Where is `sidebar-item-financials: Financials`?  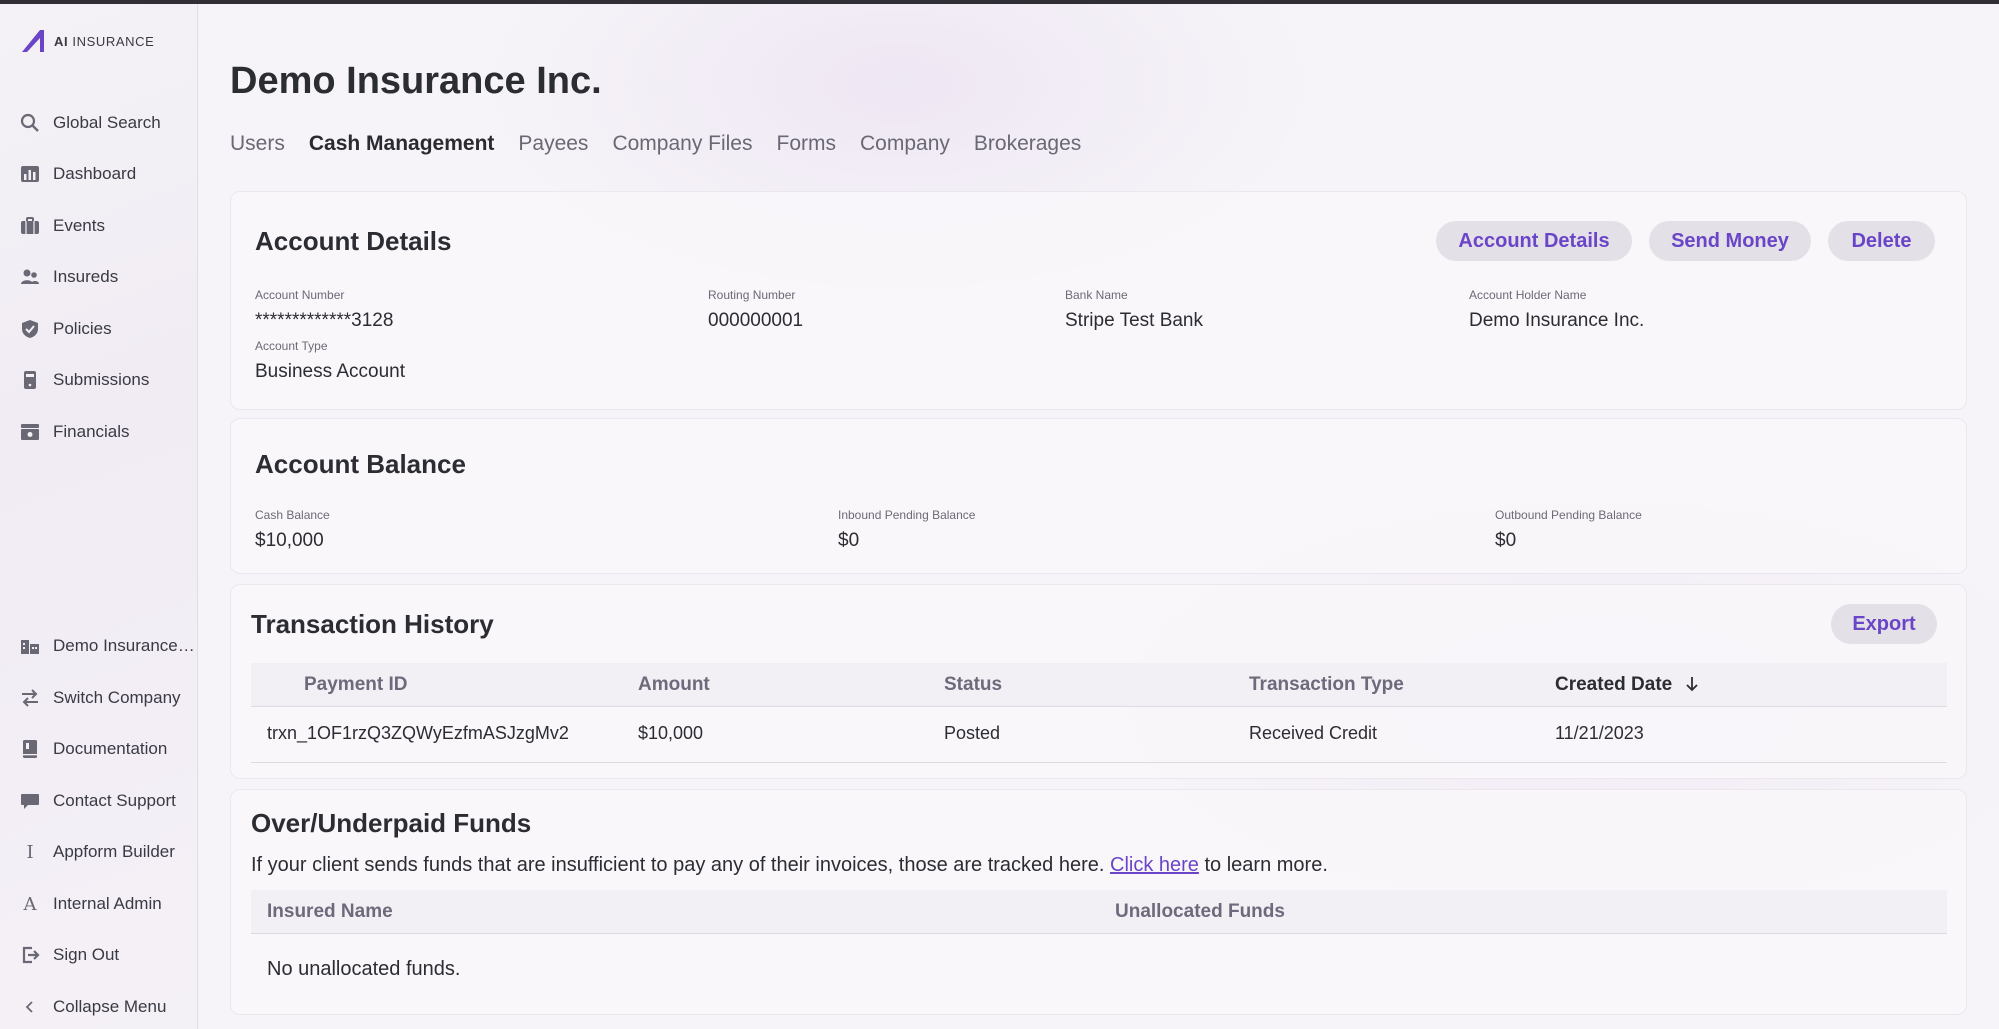 sidebar-item-financials: Financials is located at coordinates (75, 432).